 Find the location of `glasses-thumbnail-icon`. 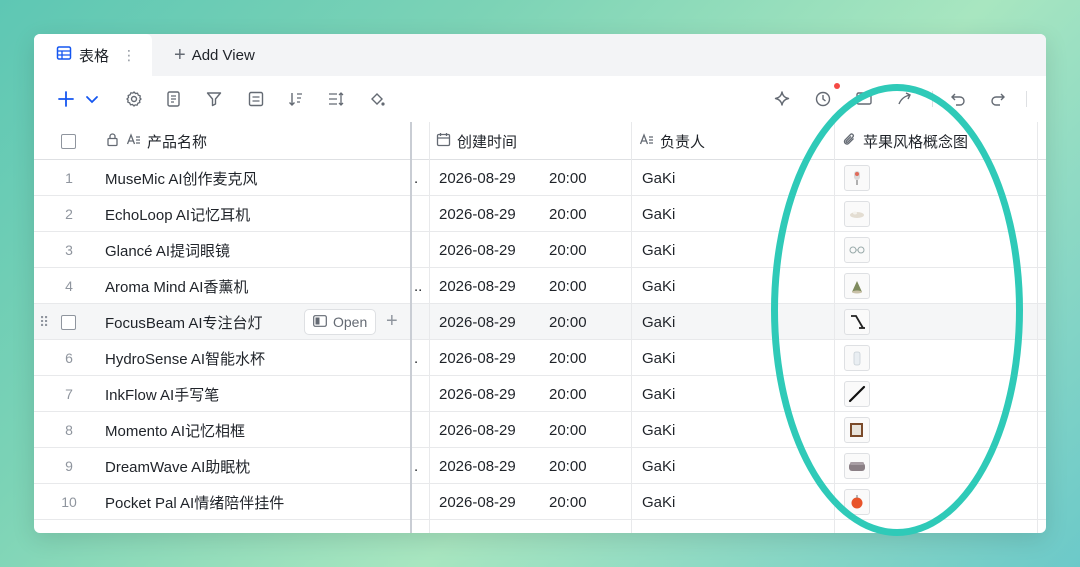

glasses-thumbnail-icon is located at coordinates (857, 250).